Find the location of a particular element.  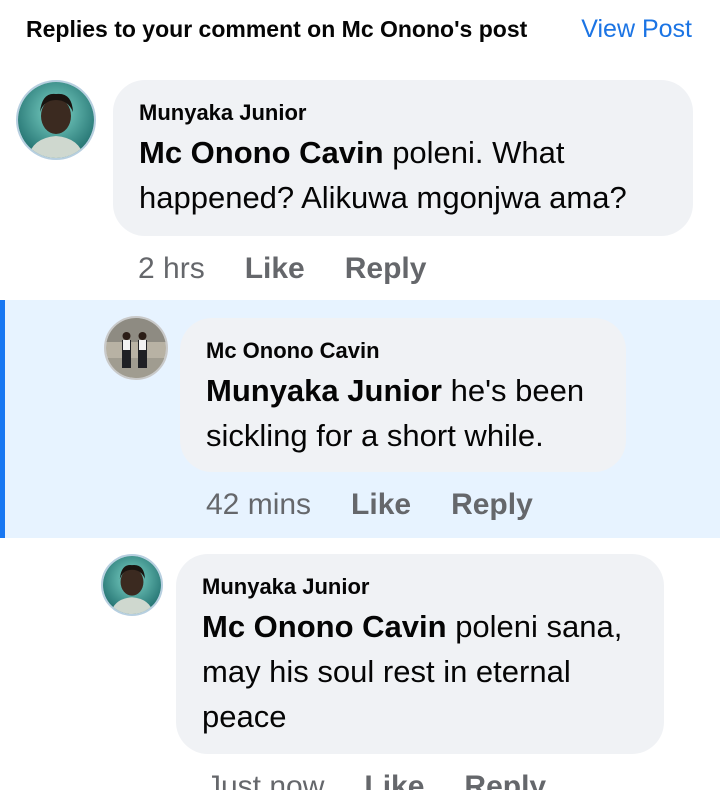

comment-text-line: happened? Alikuwa mgonjwa ama? is located at coordinates (383, 197).